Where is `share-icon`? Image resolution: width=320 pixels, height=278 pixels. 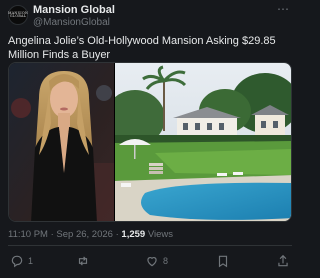
share-icon is located at coordinates (283, 260).